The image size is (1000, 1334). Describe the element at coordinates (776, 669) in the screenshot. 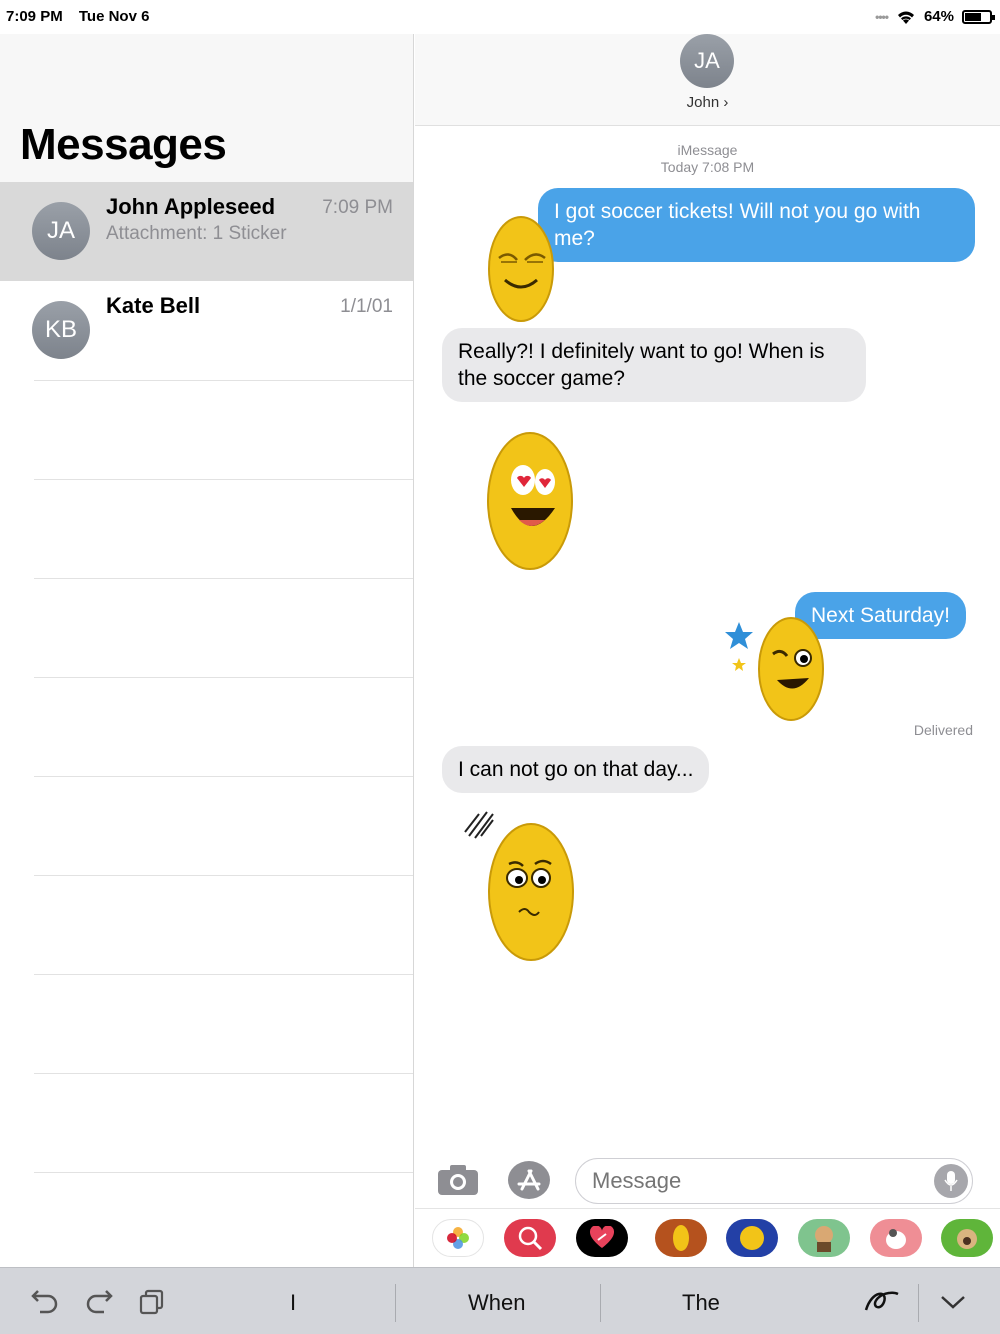

I see `sticker-wink-bean-icon` at that location.